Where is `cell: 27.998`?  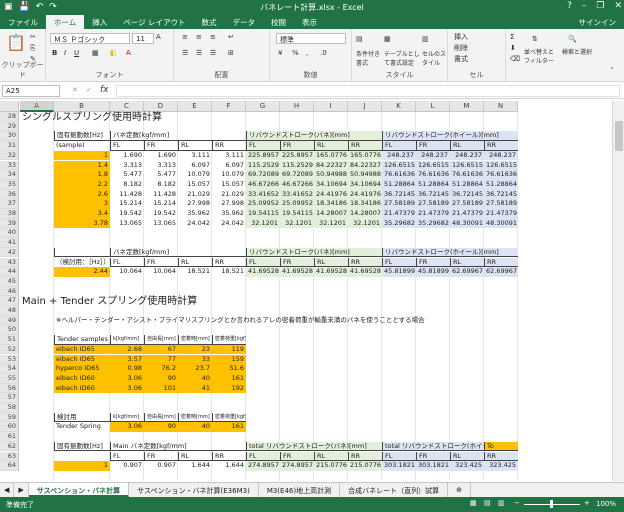
cell: 27.998 is located at coordinates (195, 204).